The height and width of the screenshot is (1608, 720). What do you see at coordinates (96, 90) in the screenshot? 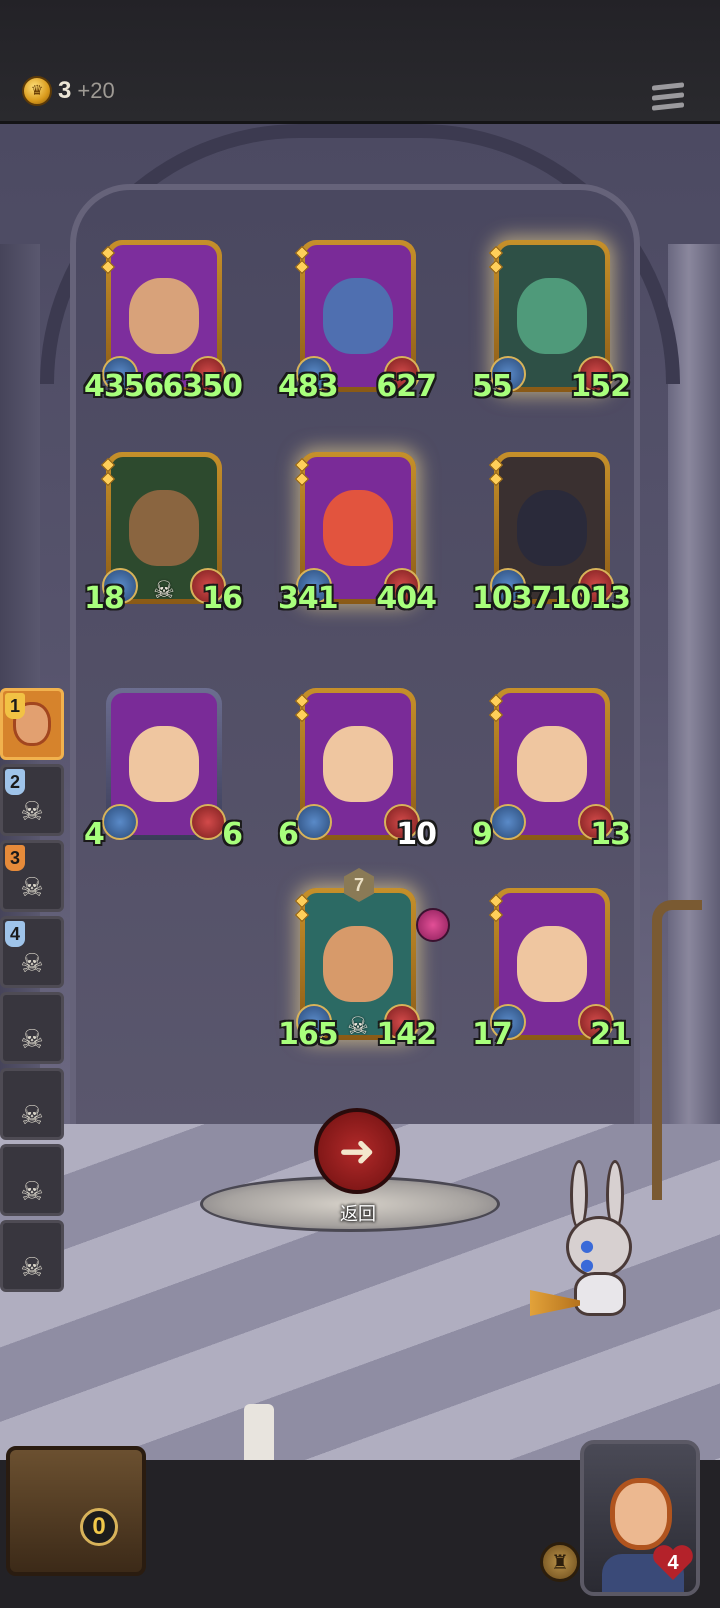
I see `gold-increment: +20` at bounding box center [96, 90].